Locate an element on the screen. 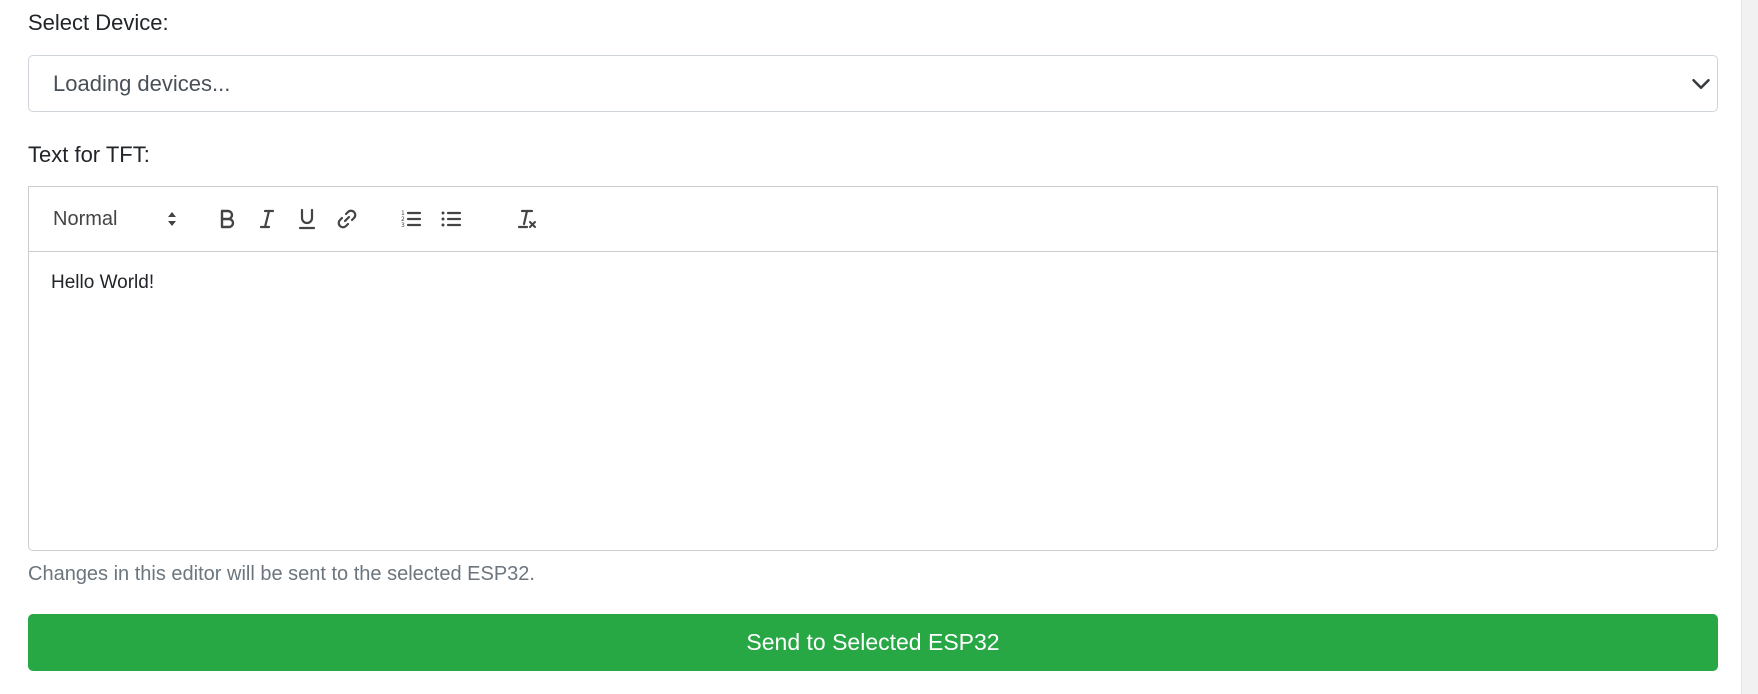 This screenshot has width=1758, height=694. italic-icon is located at coordinates (267, 219).